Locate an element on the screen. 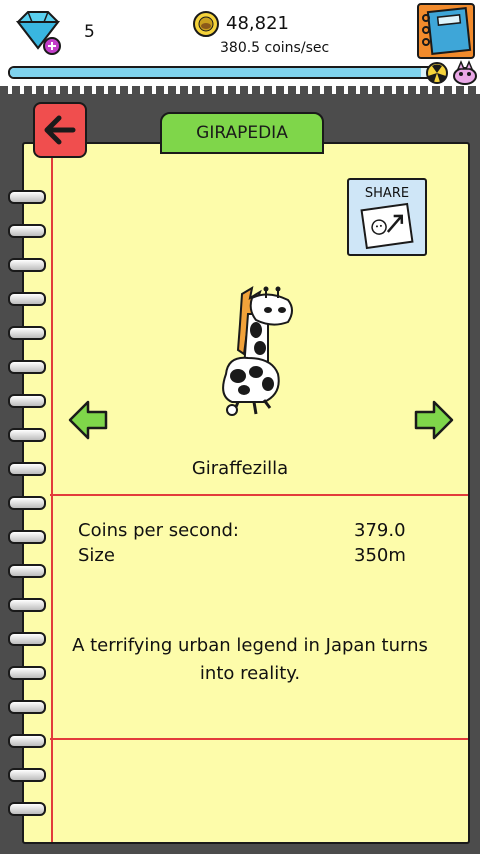  next-entry-button is located at coordinates (434, 420).